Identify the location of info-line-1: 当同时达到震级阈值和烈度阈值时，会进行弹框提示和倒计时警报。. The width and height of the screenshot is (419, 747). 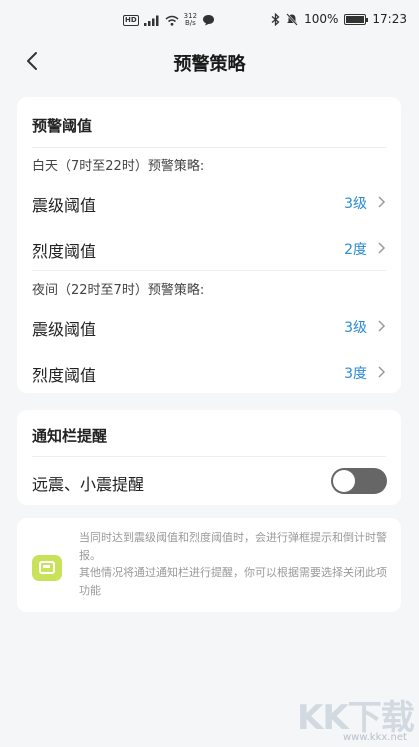
(233, 546).